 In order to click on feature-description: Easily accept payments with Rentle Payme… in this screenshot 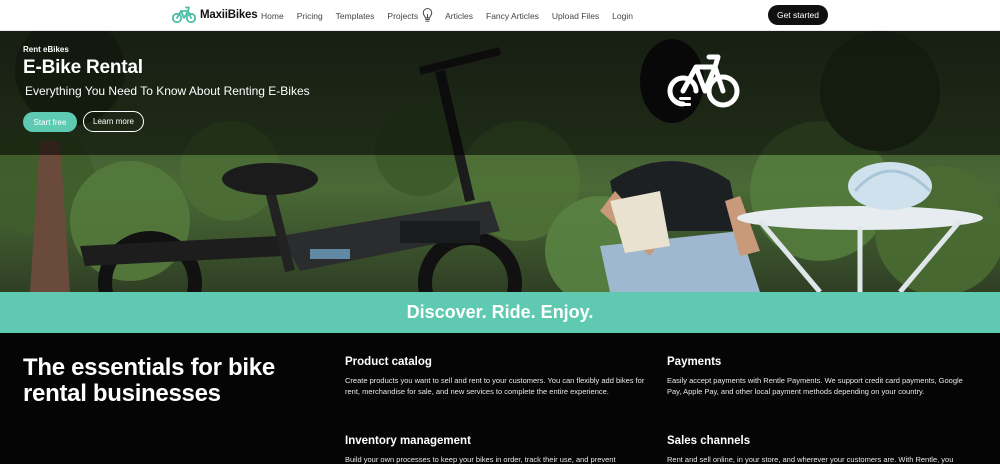, I will do `click(815, 386)`.